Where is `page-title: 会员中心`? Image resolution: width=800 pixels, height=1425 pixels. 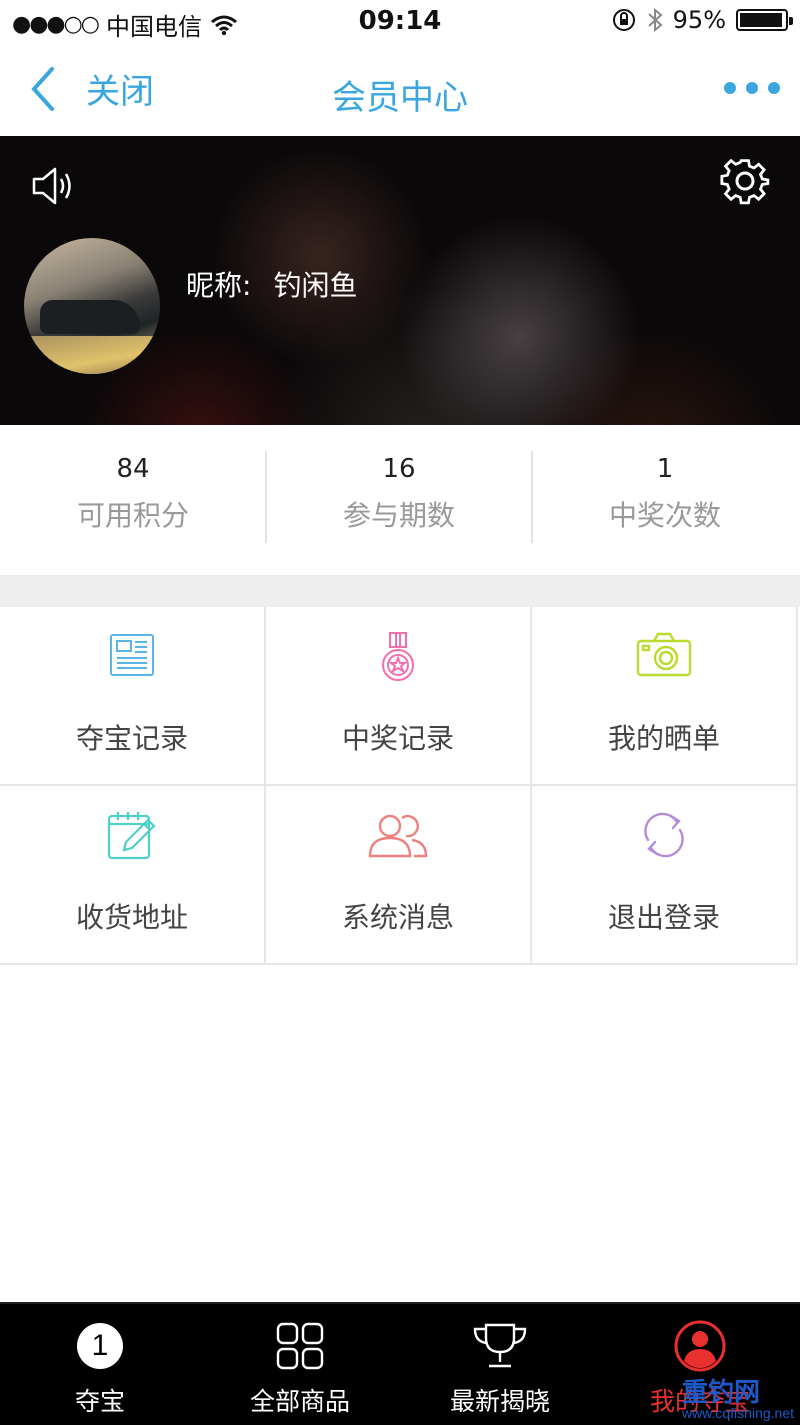
page-title: 会员中心 is located at coordinates (400, 98).